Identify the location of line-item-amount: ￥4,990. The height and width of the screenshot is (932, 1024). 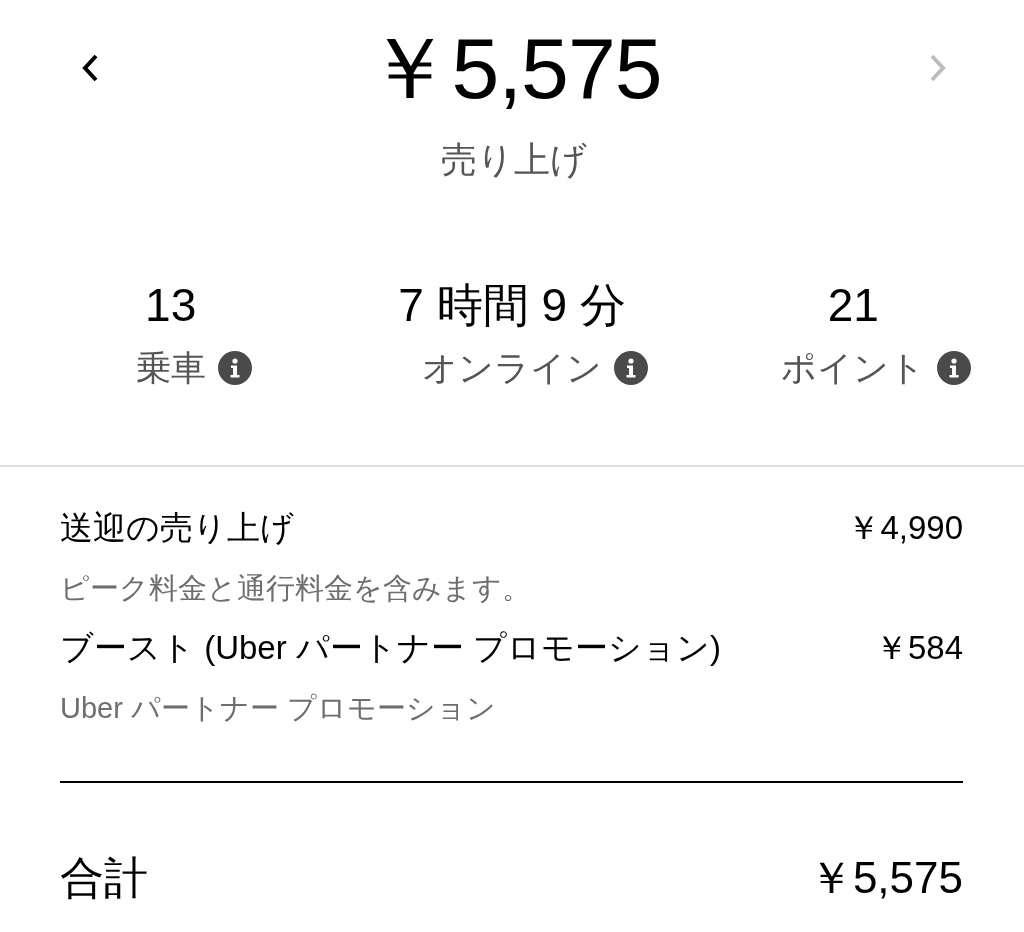
(905, 528).